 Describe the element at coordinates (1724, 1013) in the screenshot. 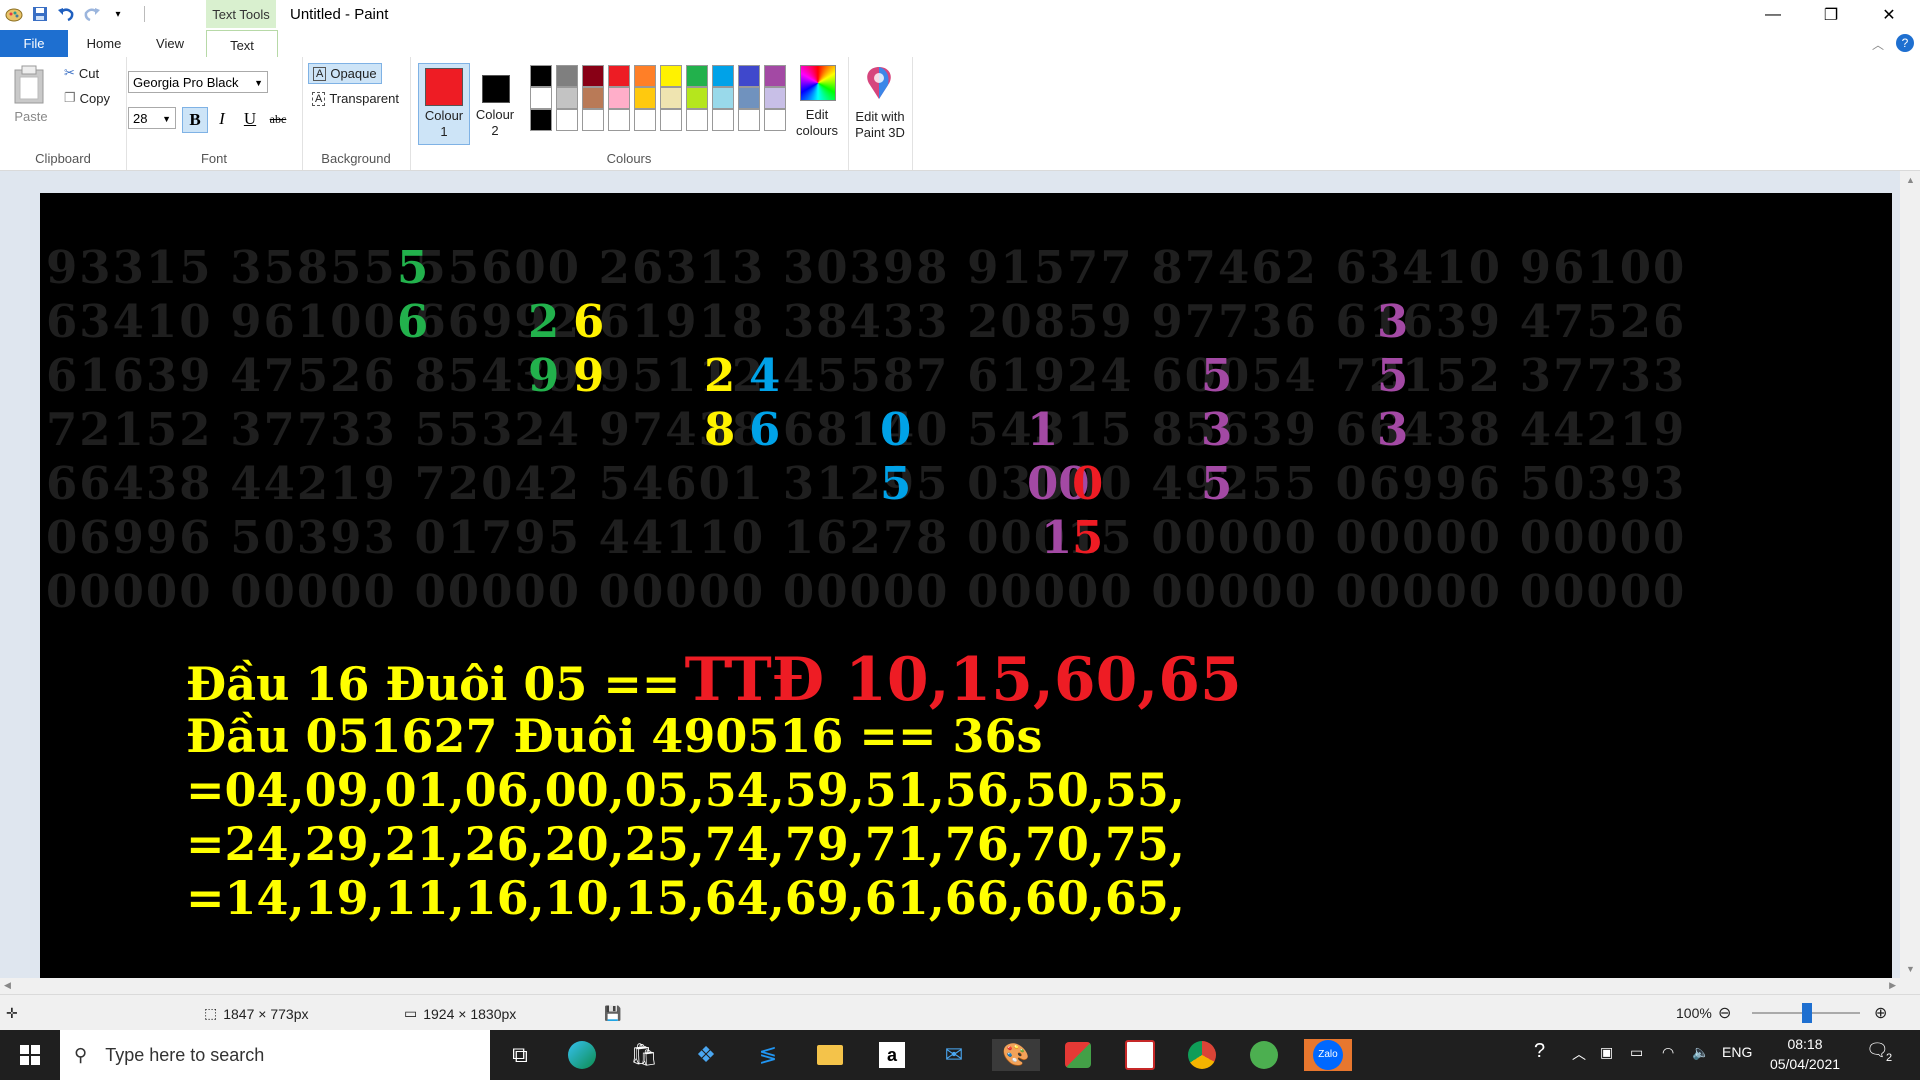

I see `zoom-out-icon: ⊖` at that location.